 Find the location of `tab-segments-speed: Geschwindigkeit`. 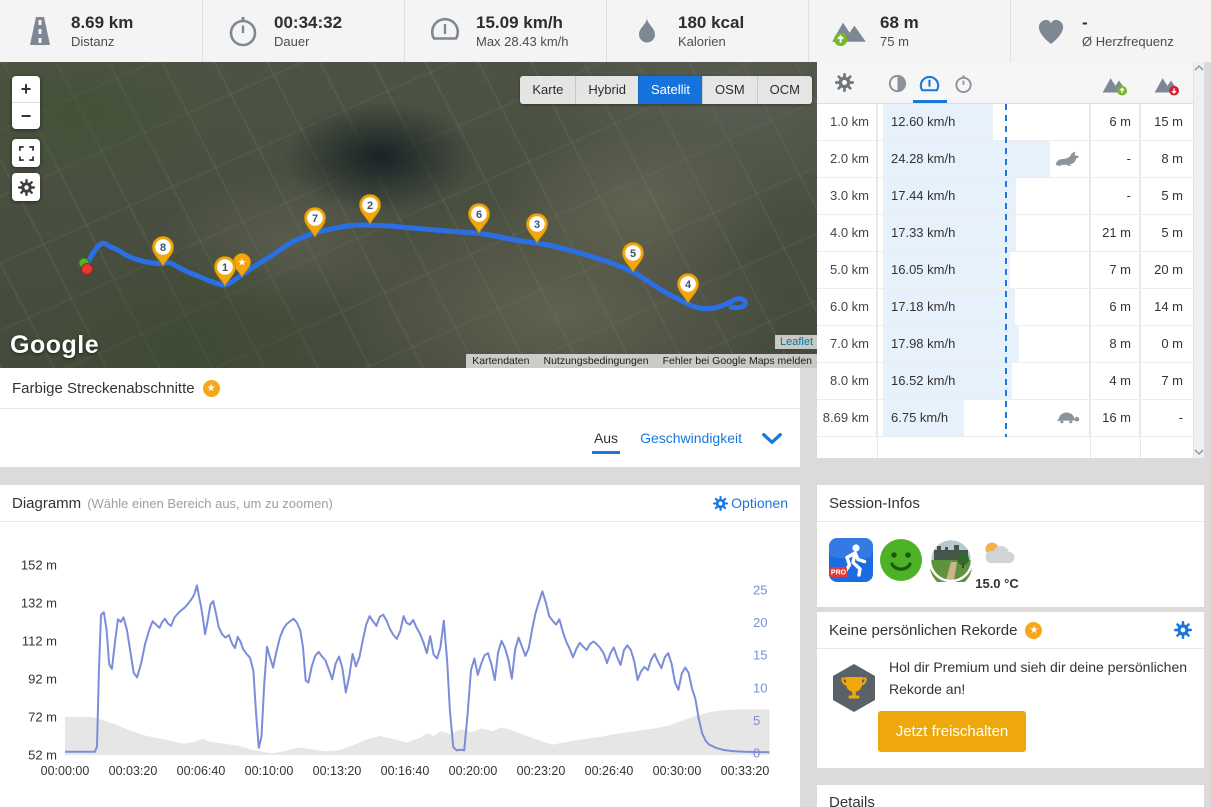

tab-segments-speed: Geschwindigkeit is located at coordinates (691, 438).